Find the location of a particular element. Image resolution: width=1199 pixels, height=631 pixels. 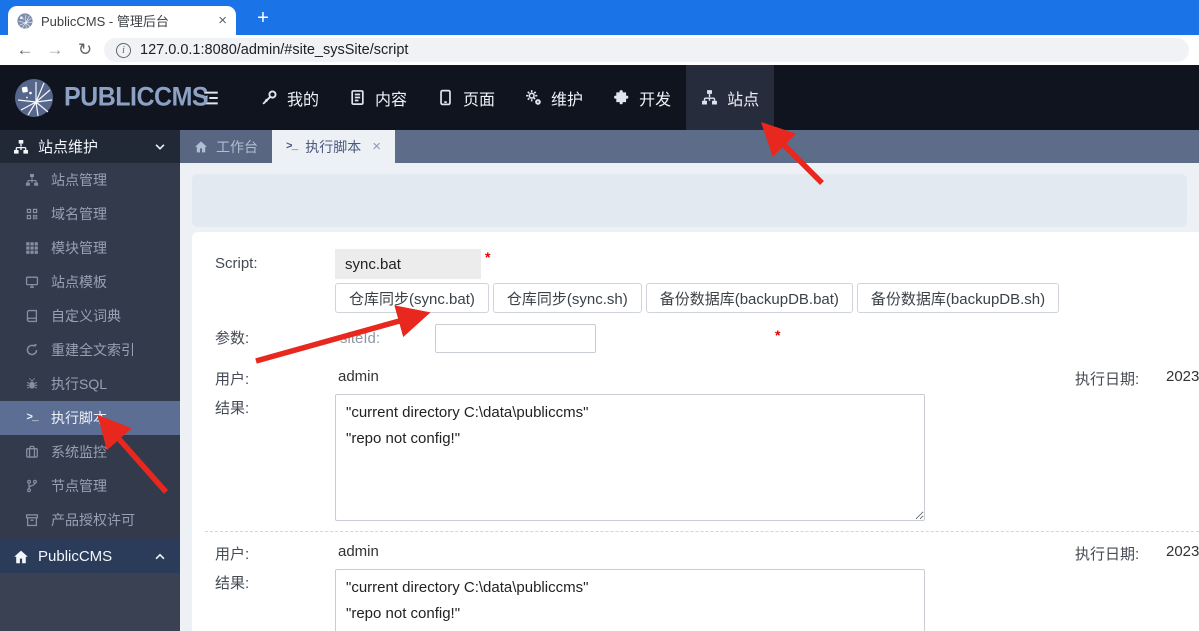

params-label: 参数: is located at coordinates (232, 338).